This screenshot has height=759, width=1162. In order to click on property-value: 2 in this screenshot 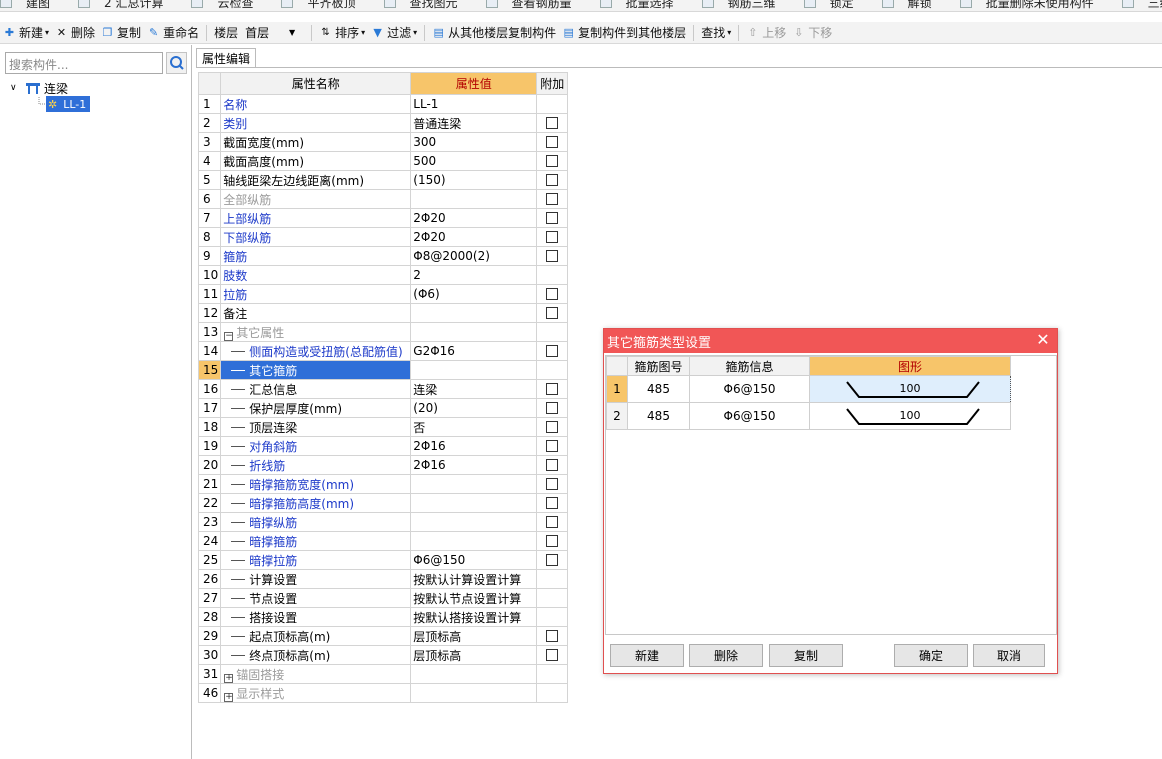, I will do `click(474, 275)`.